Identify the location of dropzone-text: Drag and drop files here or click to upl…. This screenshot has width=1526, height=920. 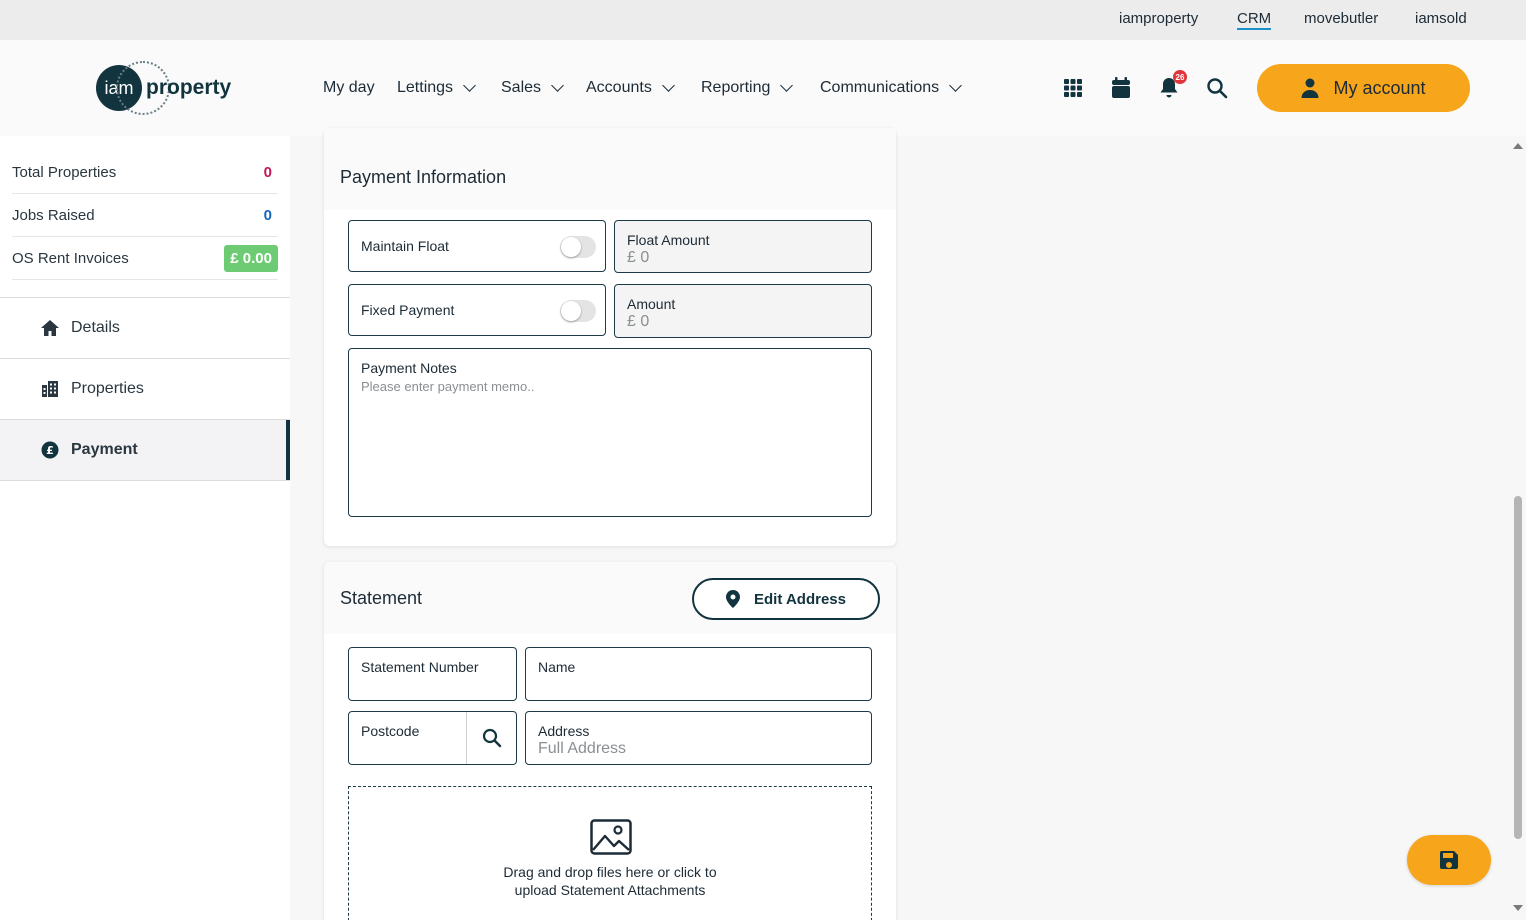
(610, 881).